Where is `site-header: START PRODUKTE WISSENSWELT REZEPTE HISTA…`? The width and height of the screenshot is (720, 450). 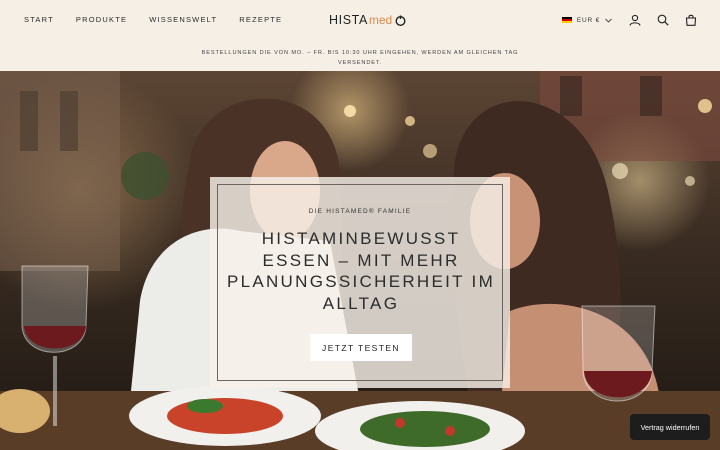
site-header: START PRODUKTE WISSENSWELT REZEPTE HISTA… is located at coordinates (360, 21).